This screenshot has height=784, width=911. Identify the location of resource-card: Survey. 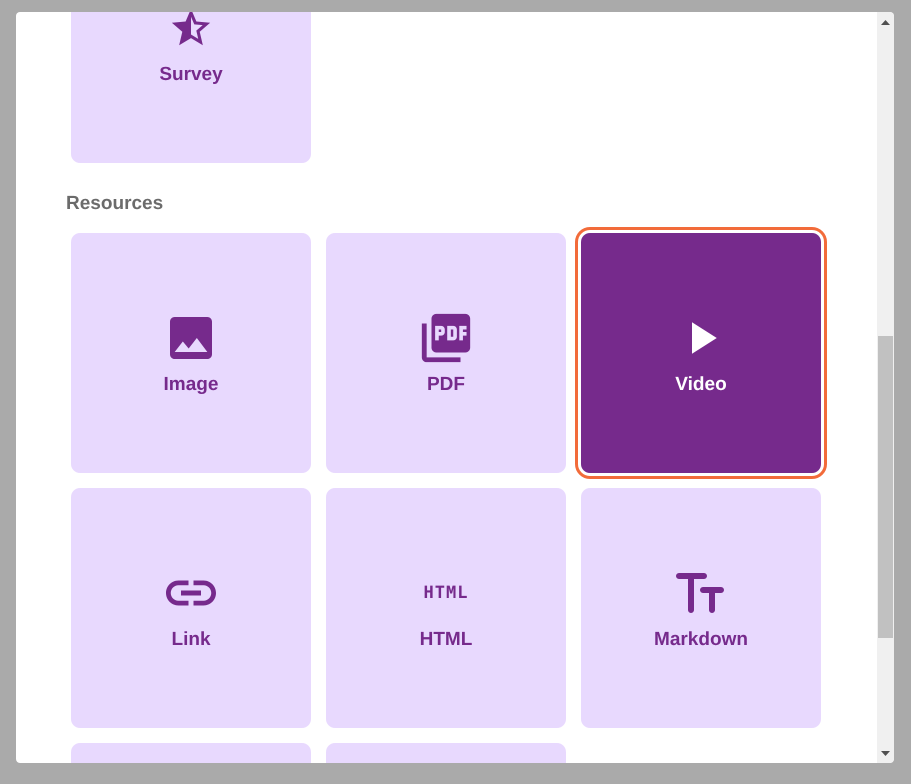
(191, 87).